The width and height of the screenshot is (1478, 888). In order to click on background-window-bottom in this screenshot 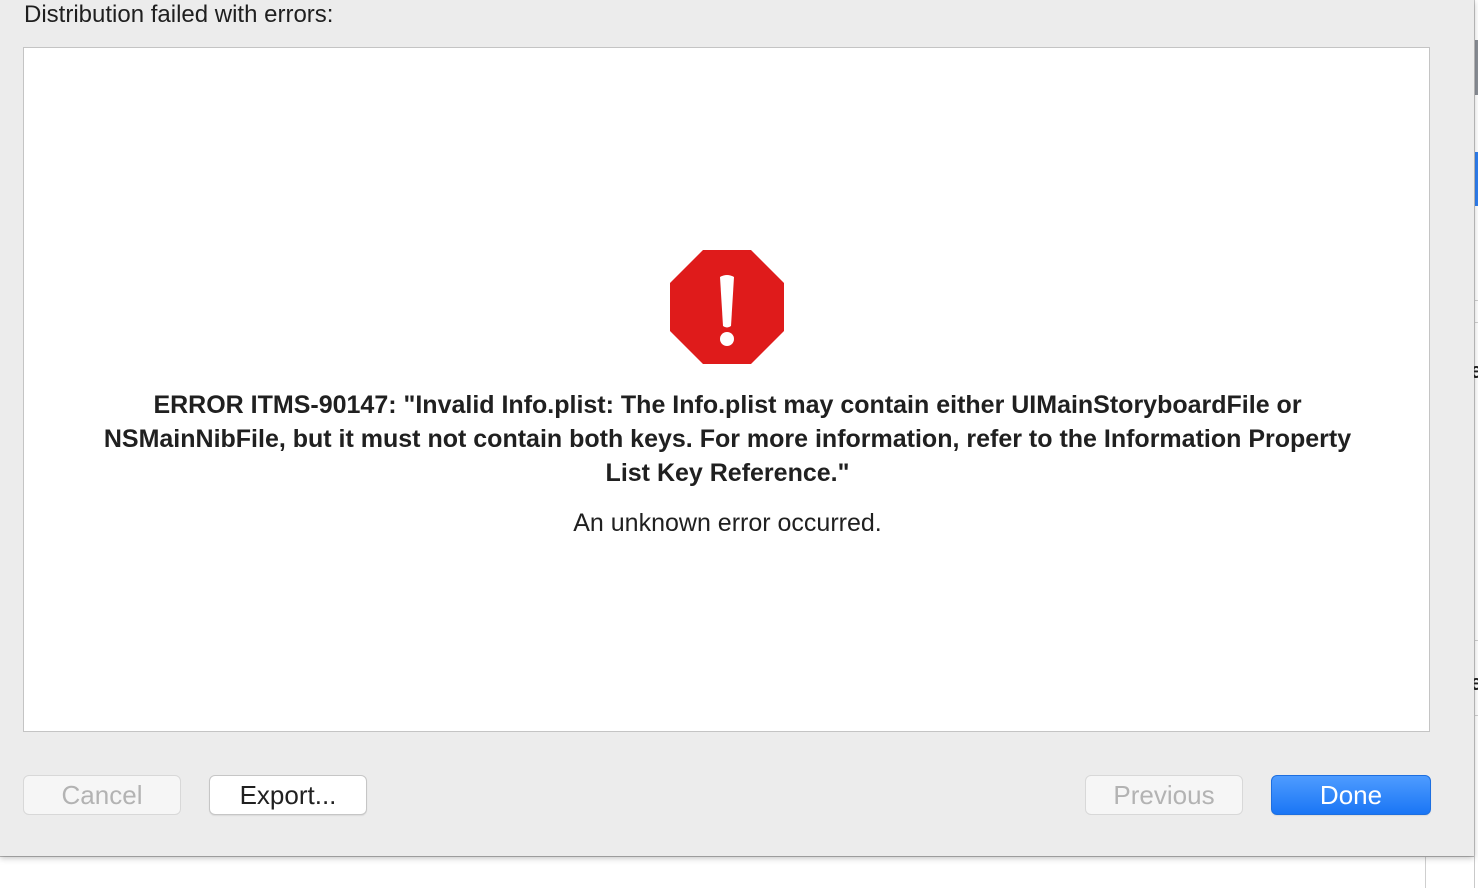, I will do `click(737, 872)`.